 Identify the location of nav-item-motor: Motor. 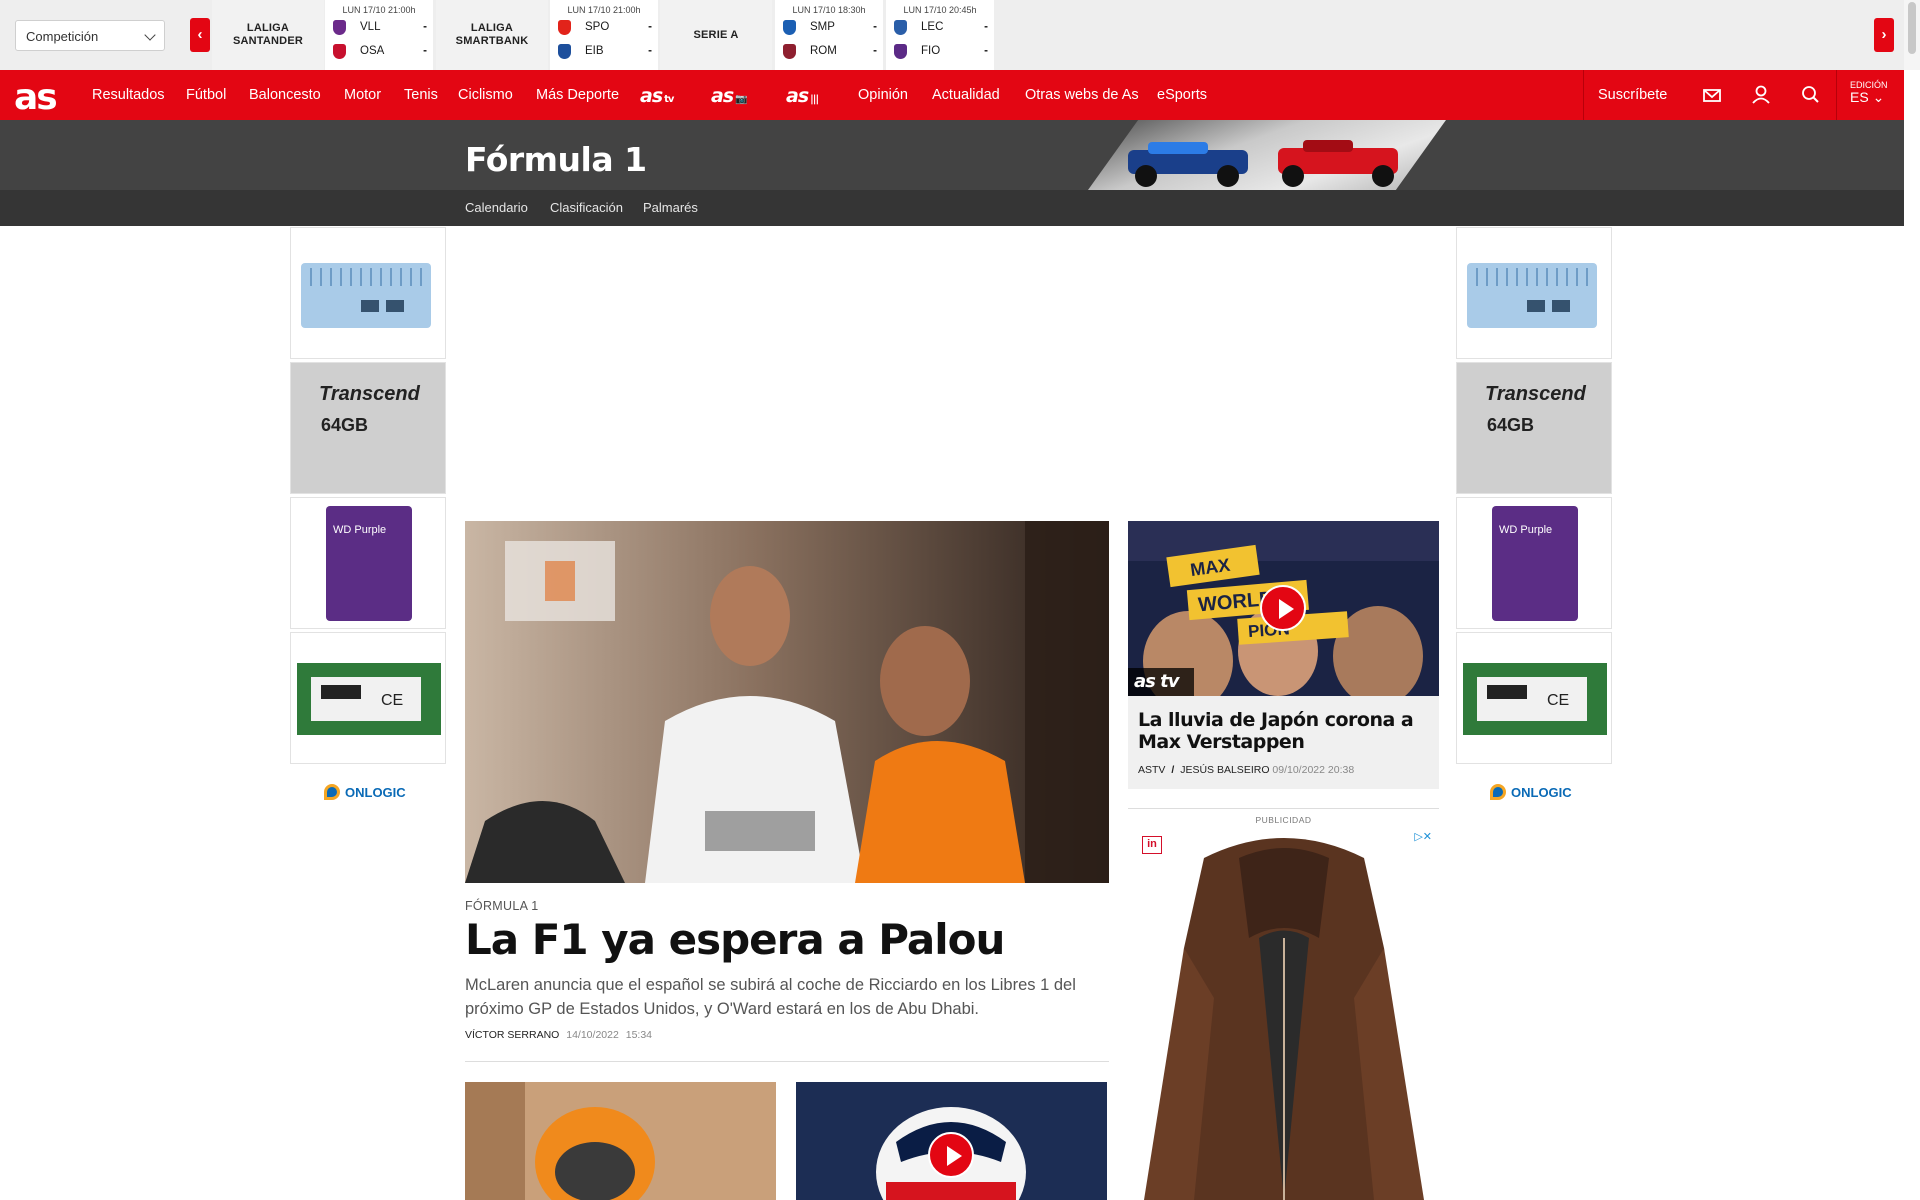
(362, 95).